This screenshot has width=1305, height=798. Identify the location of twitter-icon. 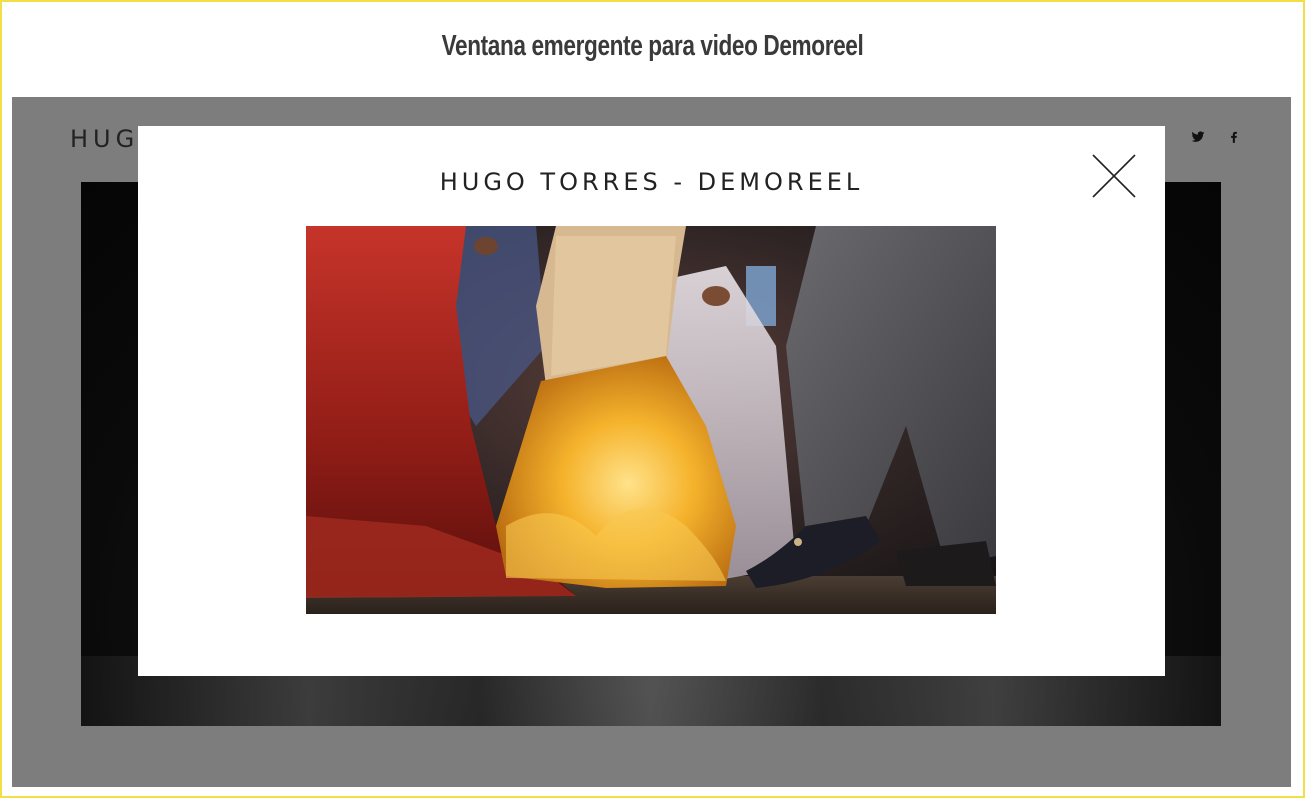
(1198, 136).